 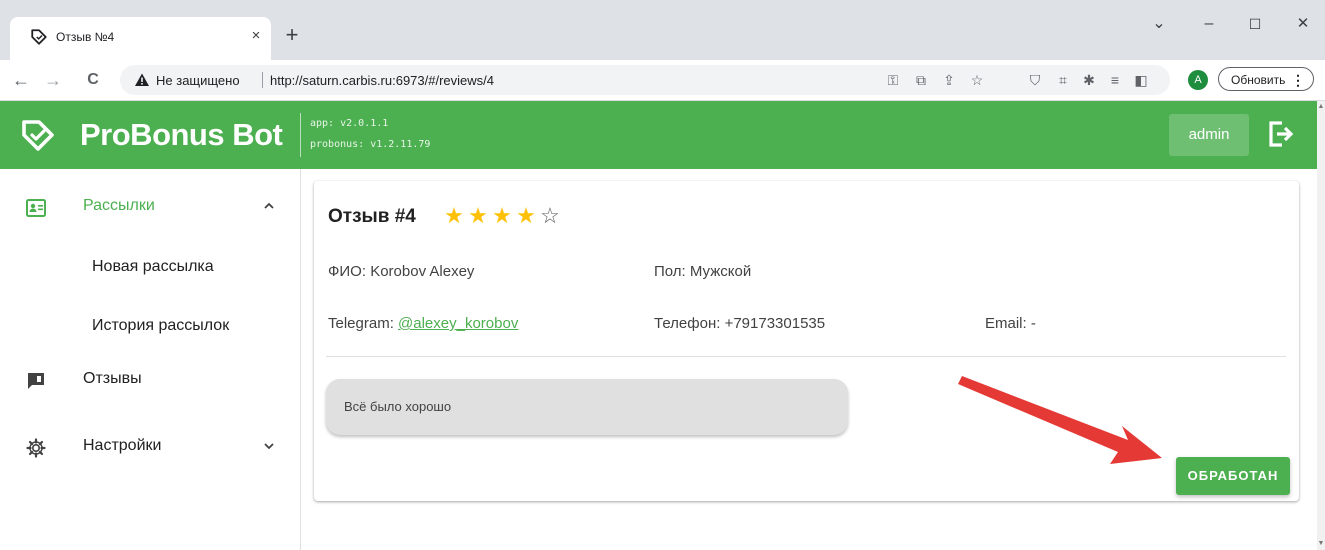 I want to click on sidebar-item-reviews: Отзывы, so click(x=150, y=380).